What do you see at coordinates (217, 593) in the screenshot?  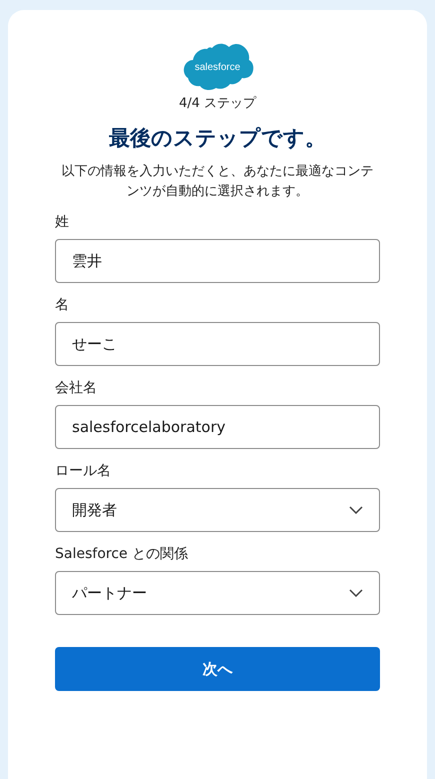 I see `select-field: パートナー` at bounding box center [217, 593].